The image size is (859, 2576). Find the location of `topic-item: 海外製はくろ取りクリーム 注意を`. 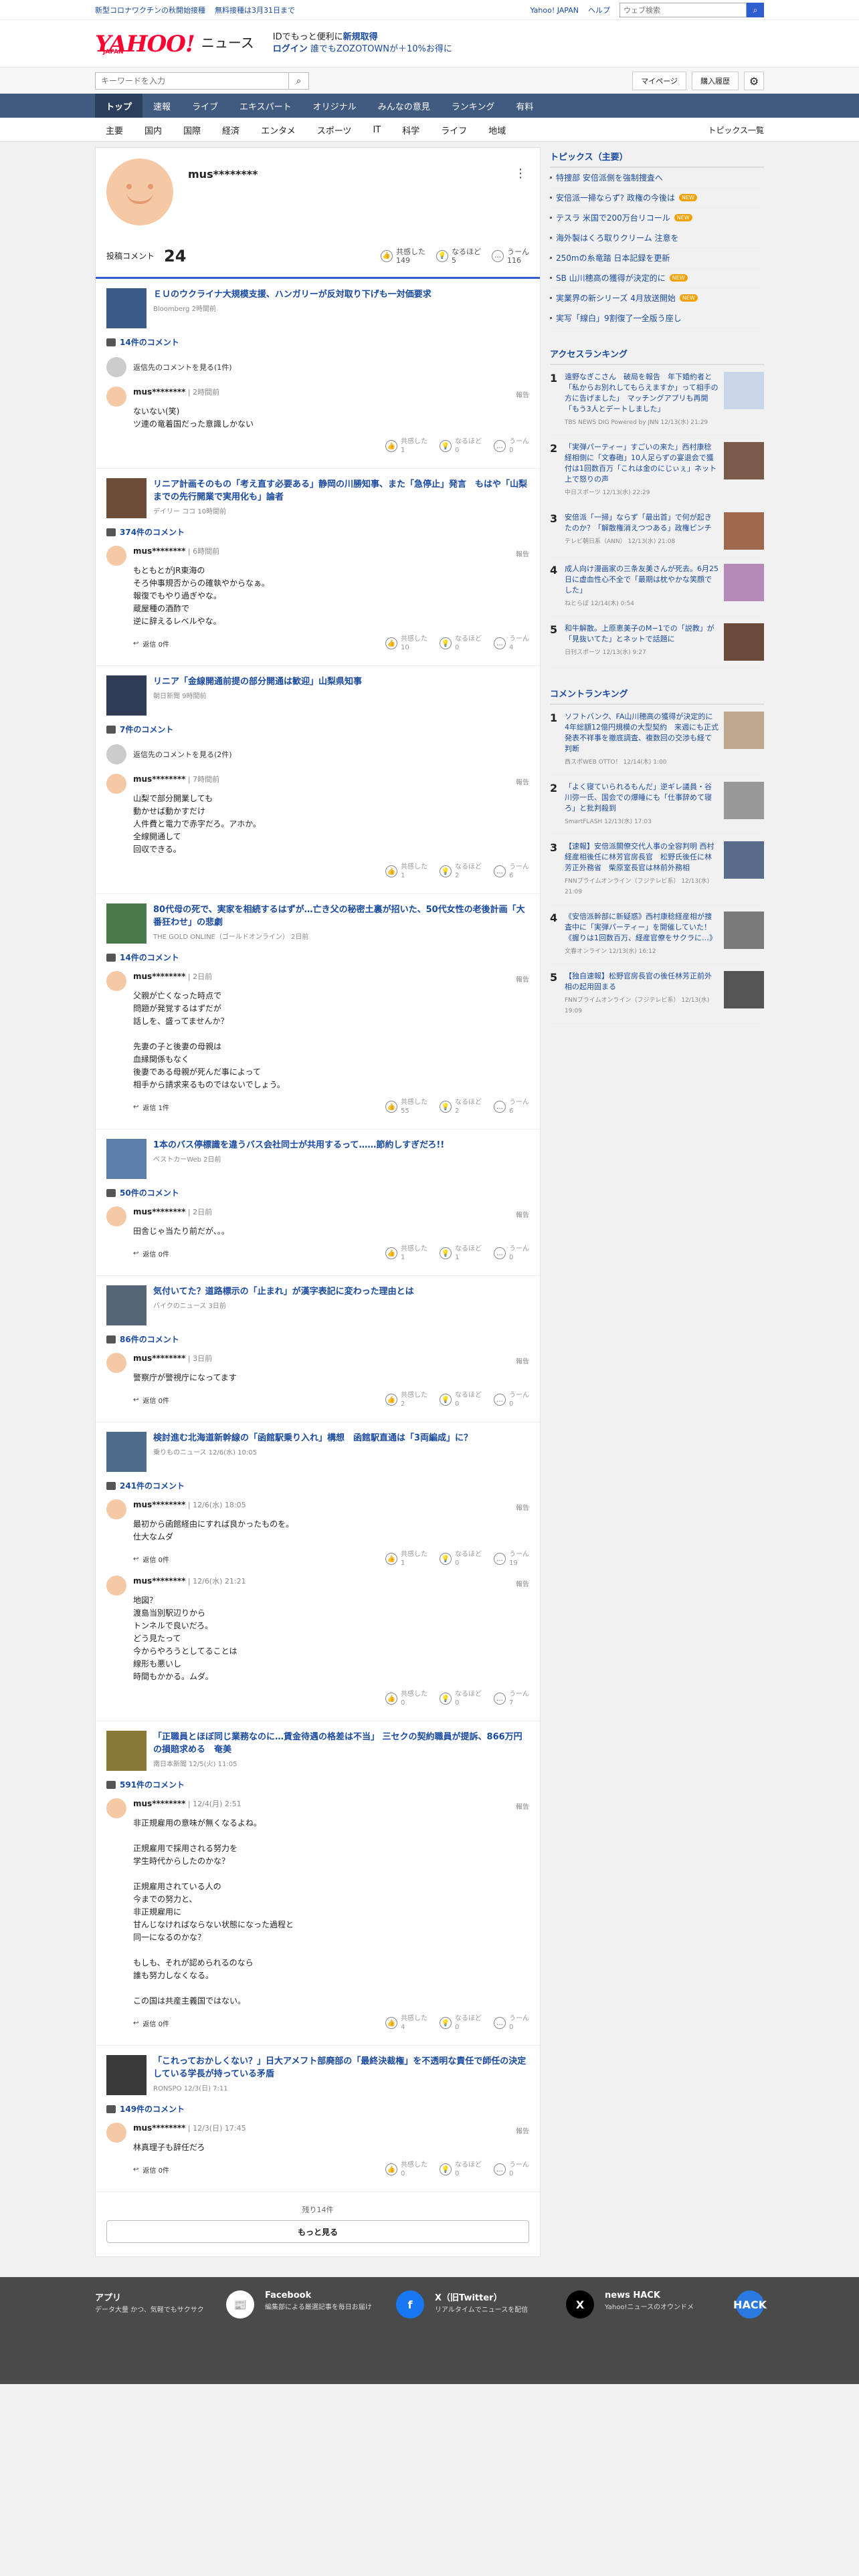

topic-item: 海外製はくろ取りクリーム 注意を is located at coordinates (657, 238).